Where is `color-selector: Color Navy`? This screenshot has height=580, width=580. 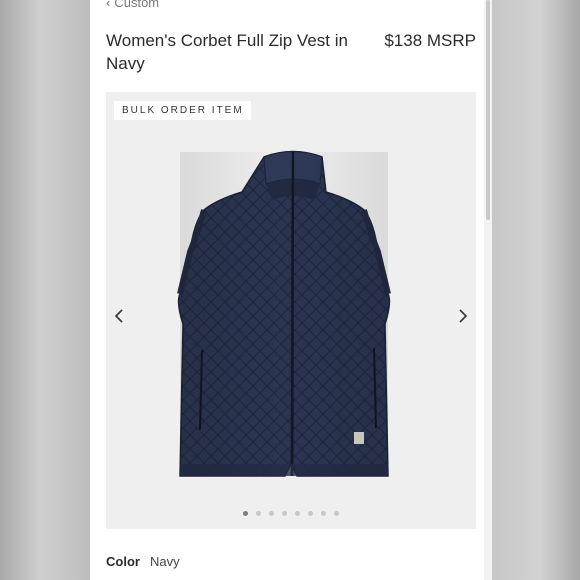 color-selector: Color Navy is located at coordinates (143, 561).